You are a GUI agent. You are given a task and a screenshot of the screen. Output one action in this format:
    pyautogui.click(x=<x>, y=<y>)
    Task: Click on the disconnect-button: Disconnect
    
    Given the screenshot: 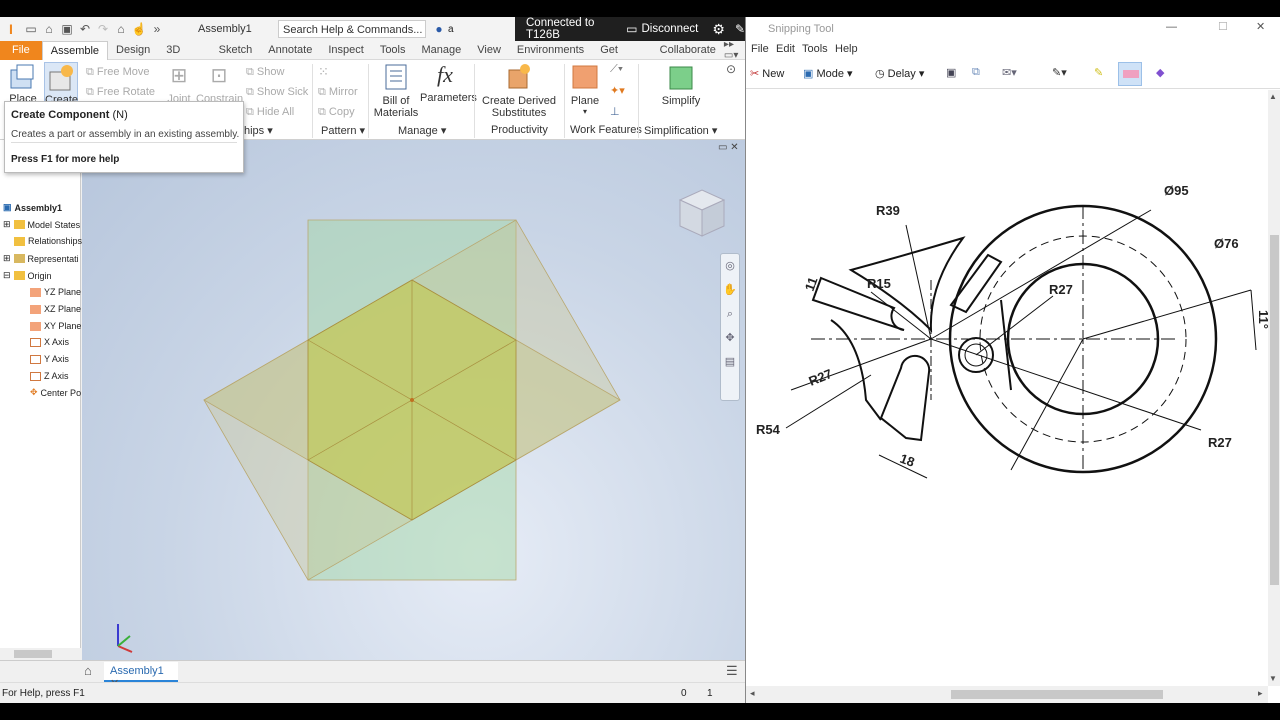 What is the action you would take?
    pyautogui.click(x=669, y=29)
    